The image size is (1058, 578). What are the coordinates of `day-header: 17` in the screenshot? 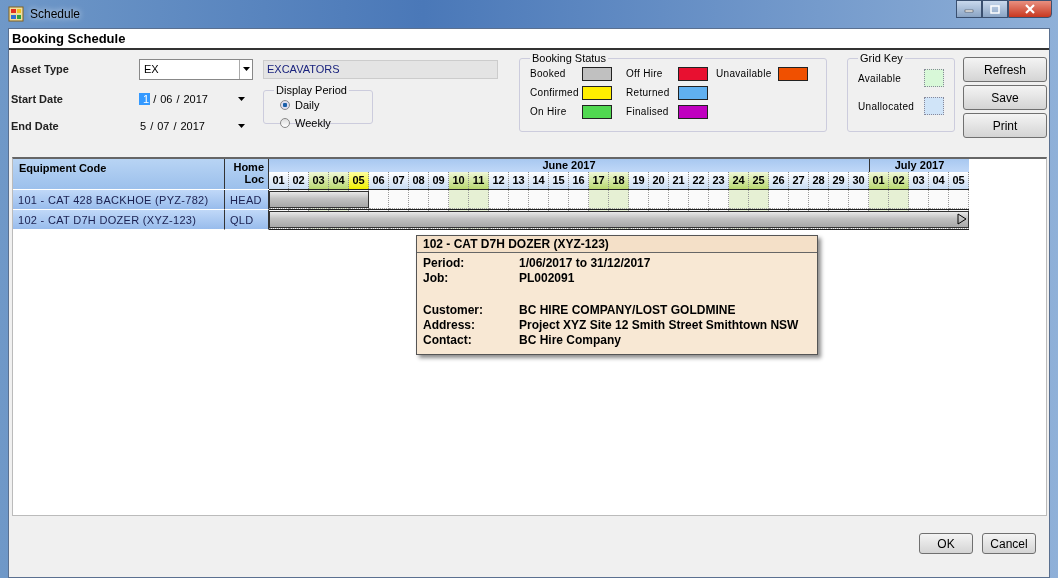 It's located at (599, 180).